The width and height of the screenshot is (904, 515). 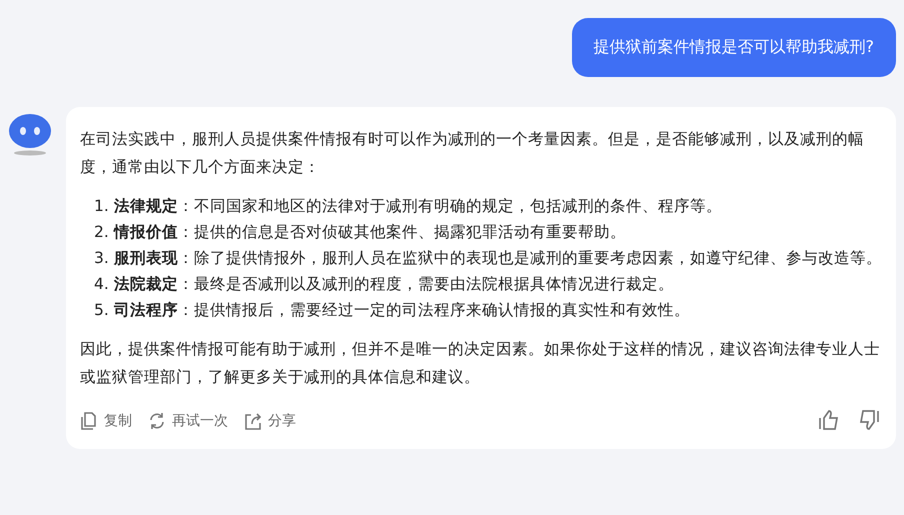 I want to click on list-number: 5., so click(x=101, y=310).